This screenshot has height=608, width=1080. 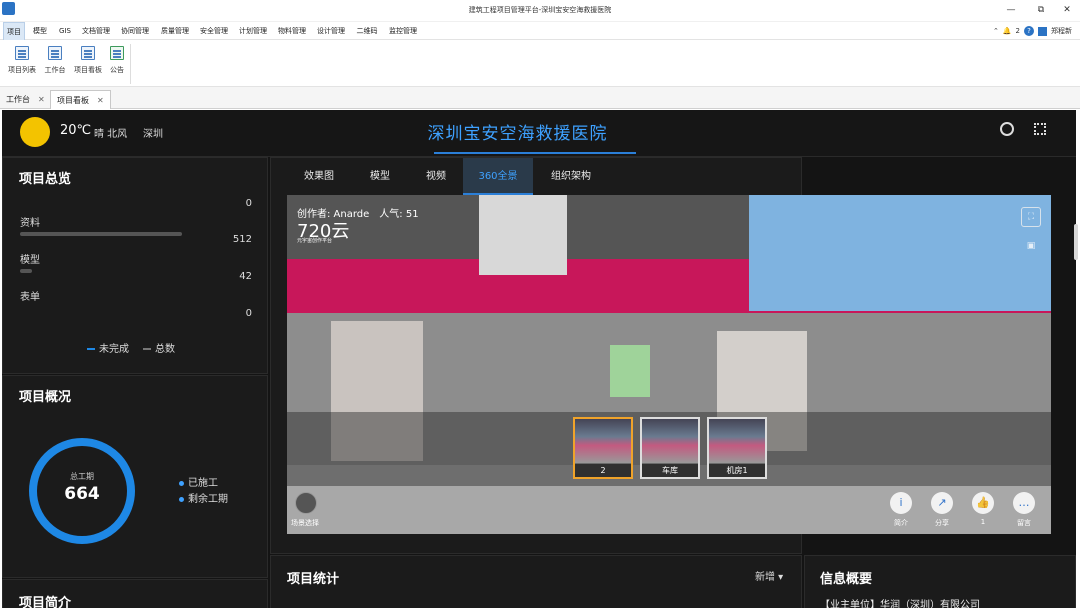 What do you see at coordinates (117, 65) in the screenshot?
I see `announcement-button: 公告` at bounding box center [117, 65].